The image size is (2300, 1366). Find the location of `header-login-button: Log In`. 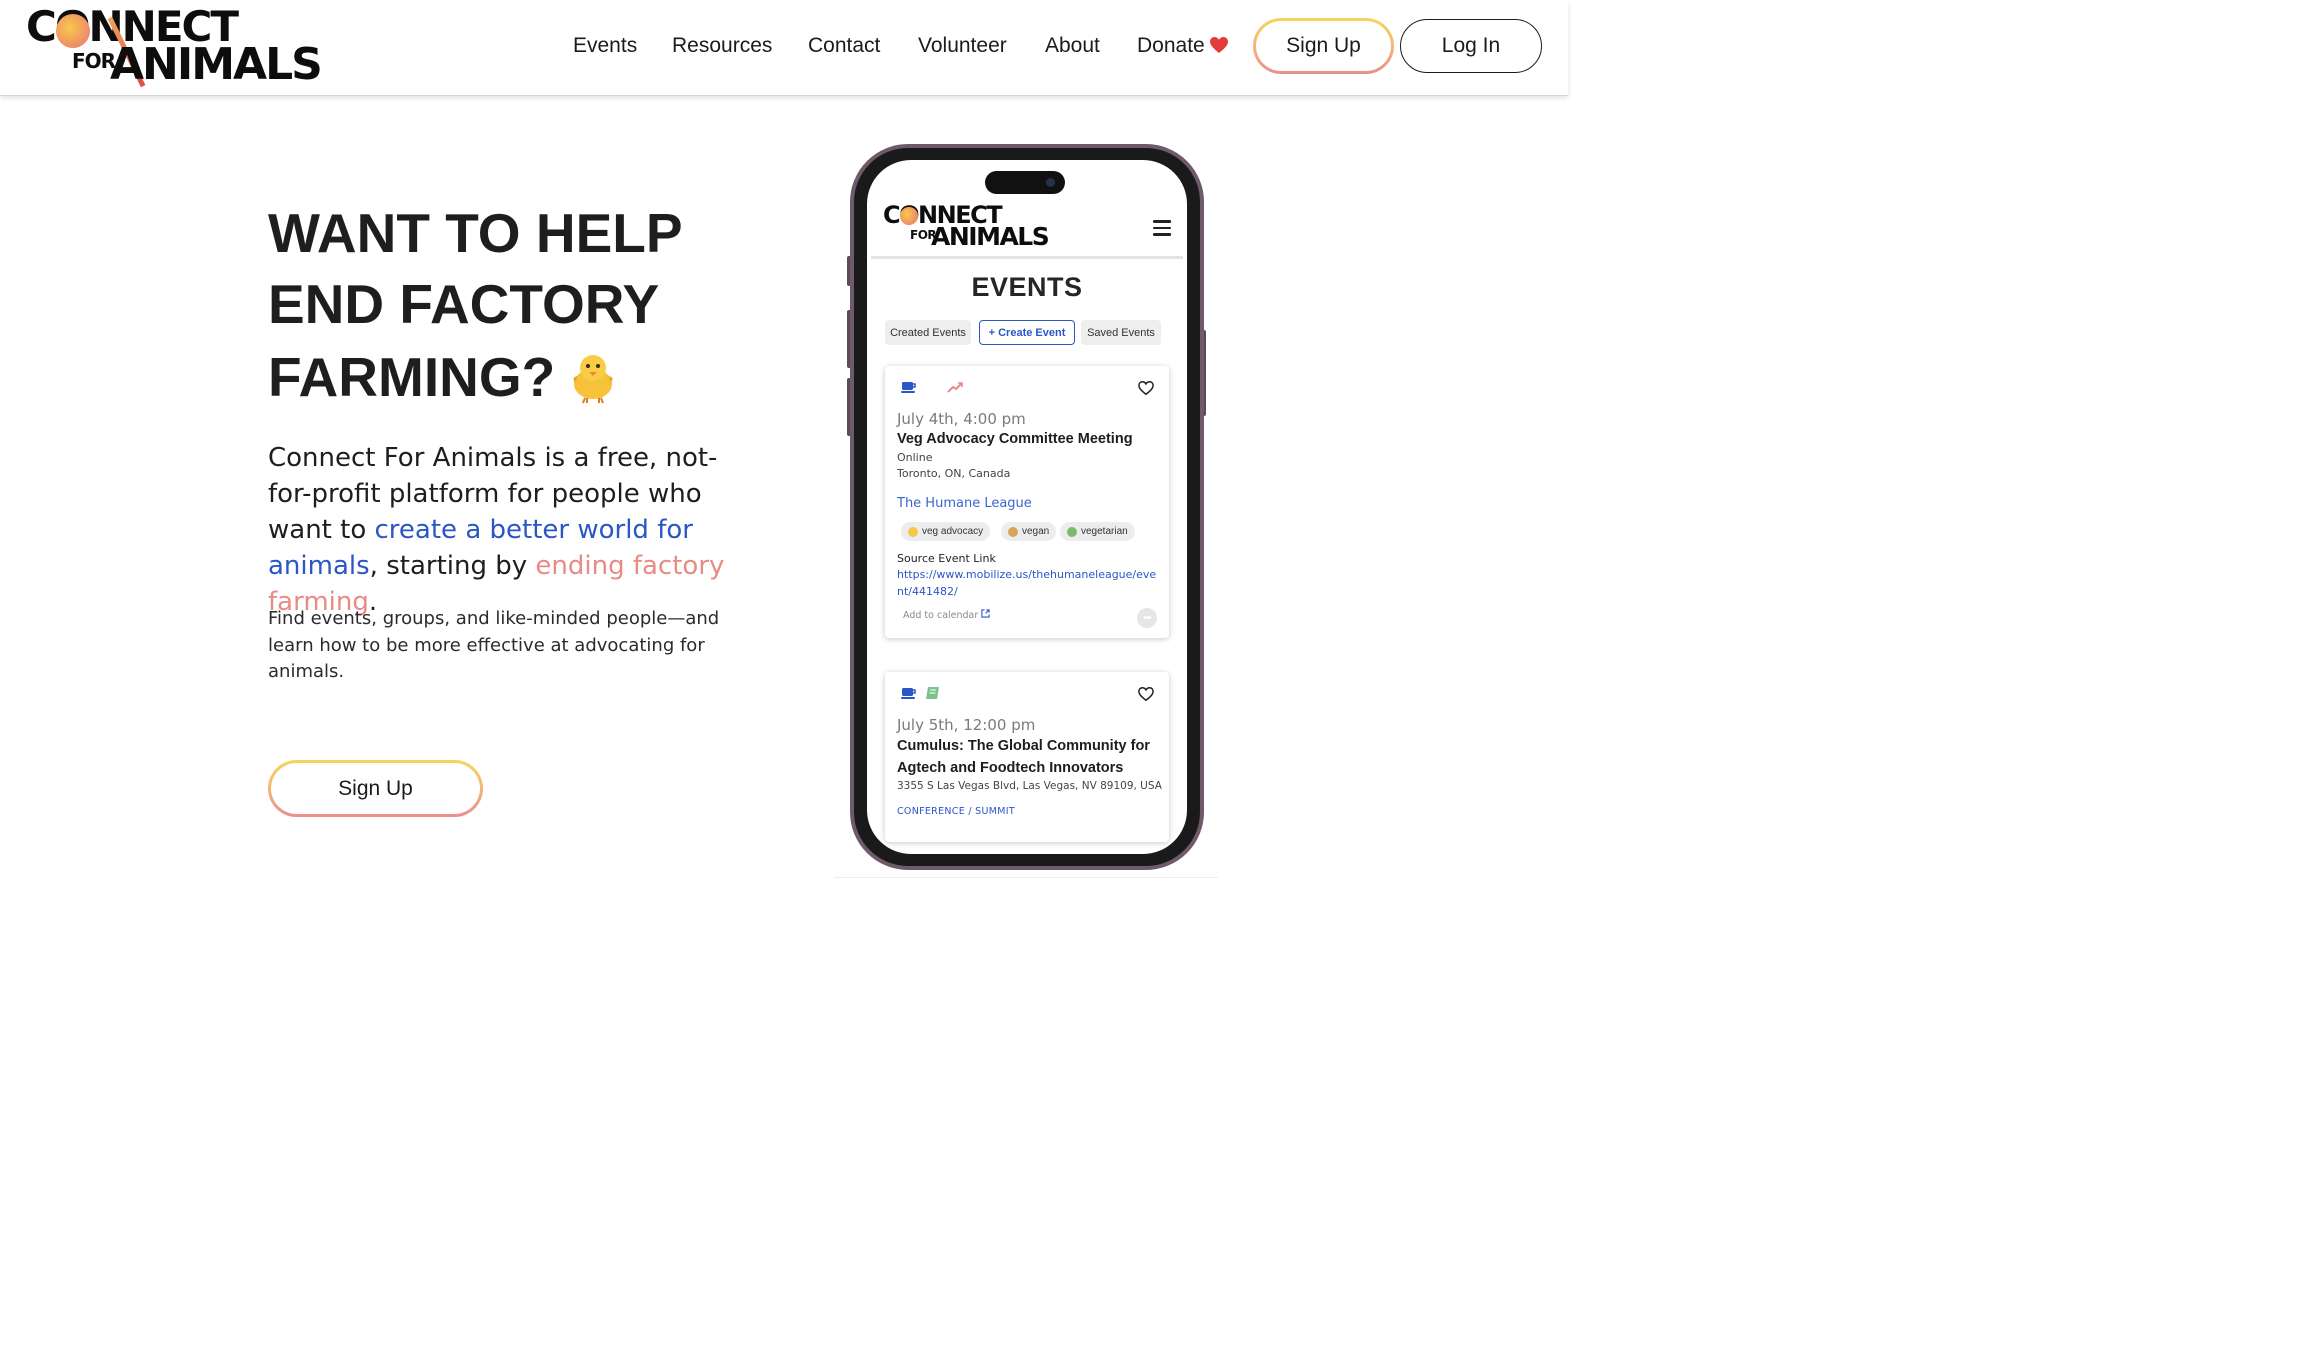

header-login-button: Log In is located at coordinates (1471, 46).